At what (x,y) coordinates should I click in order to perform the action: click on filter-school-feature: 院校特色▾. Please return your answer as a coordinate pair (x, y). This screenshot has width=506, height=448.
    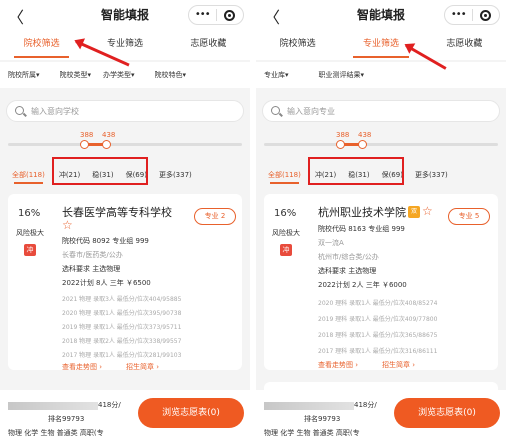
    Looking at the image, I should click on (171, 75).